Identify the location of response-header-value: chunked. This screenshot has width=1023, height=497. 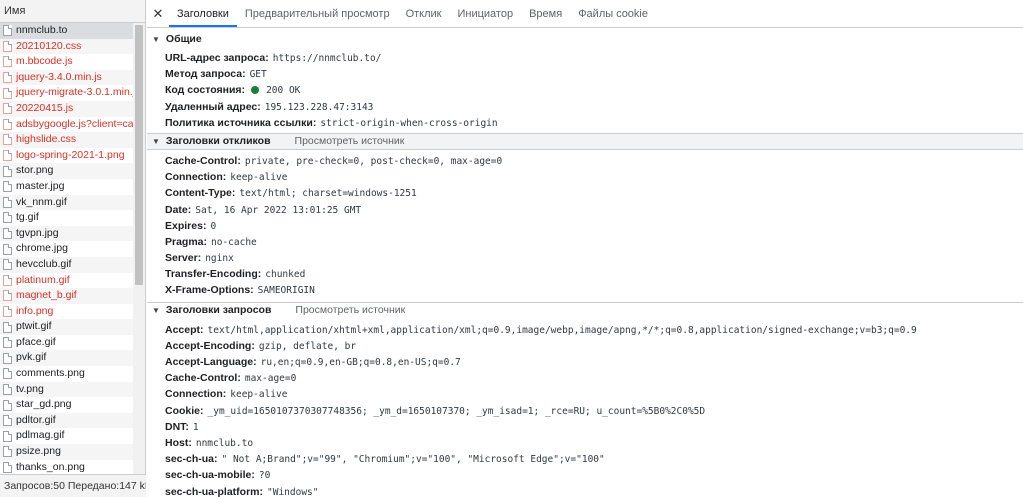
(285, 275).